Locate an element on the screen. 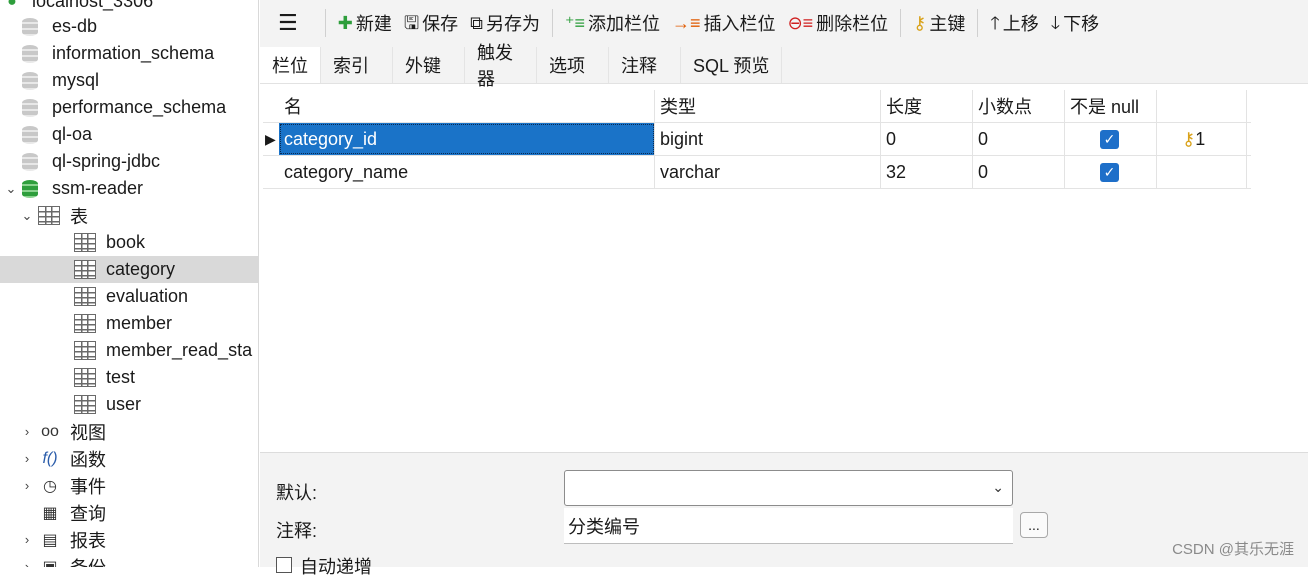  tree-table-evaluation: evaluation is located at coordinates (129, 296).